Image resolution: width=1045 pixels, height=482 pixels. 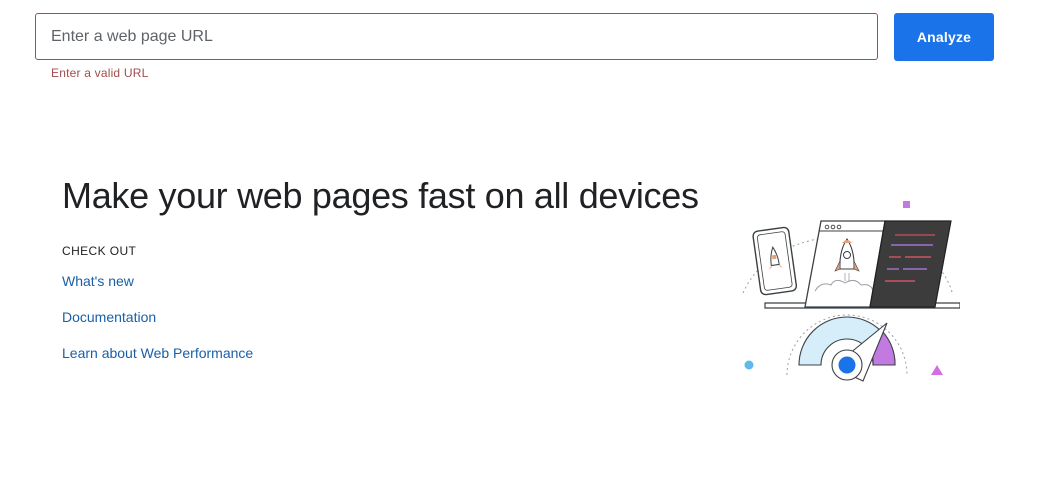 I want to click on page-headline: Make your web pages fast on all devices, so click(x=380, y=195).